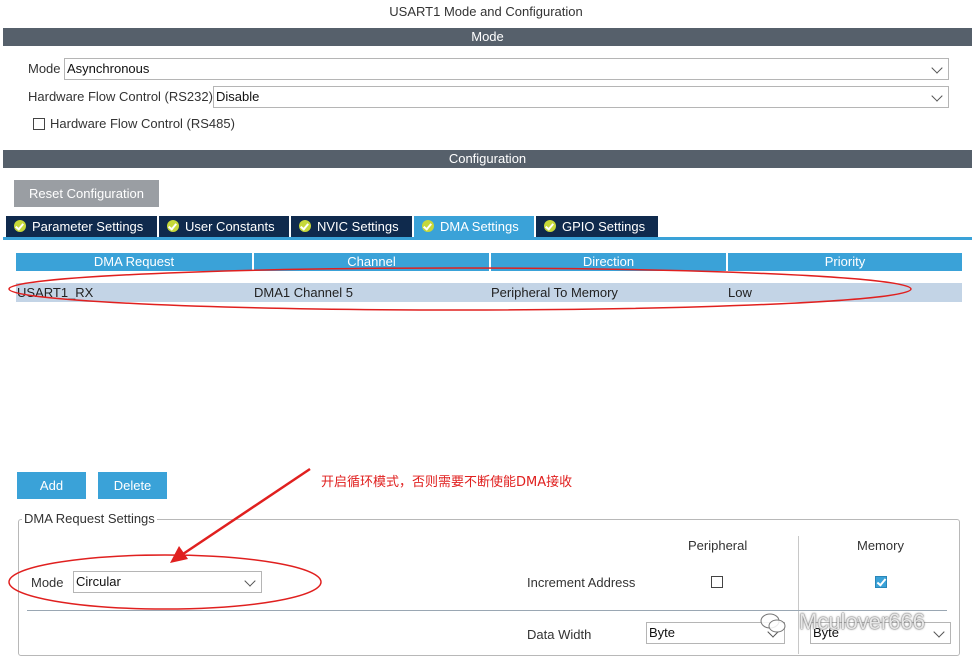 The image size is (972, 662). I want to click on watermark-text: Mculover666, so click(862, 622).